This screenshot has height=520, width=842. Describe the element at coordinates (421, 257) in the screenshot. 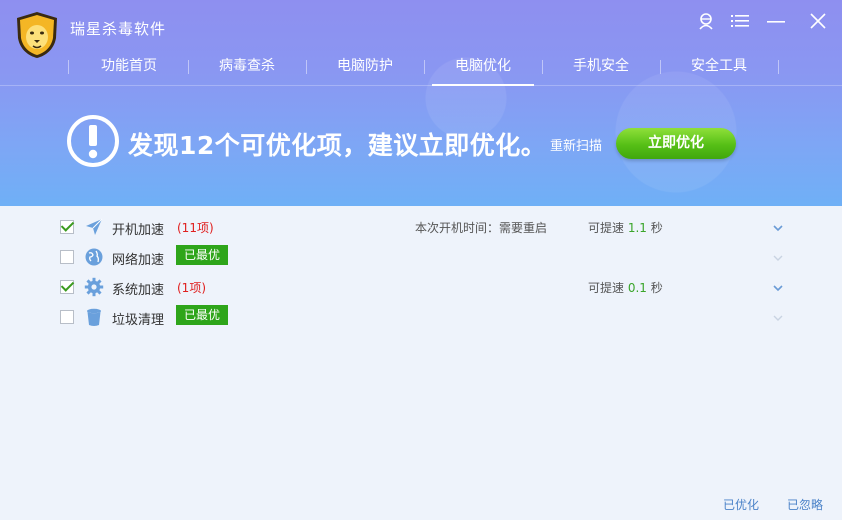

I see `list-item-network: 网络加速 已最优` at that location.